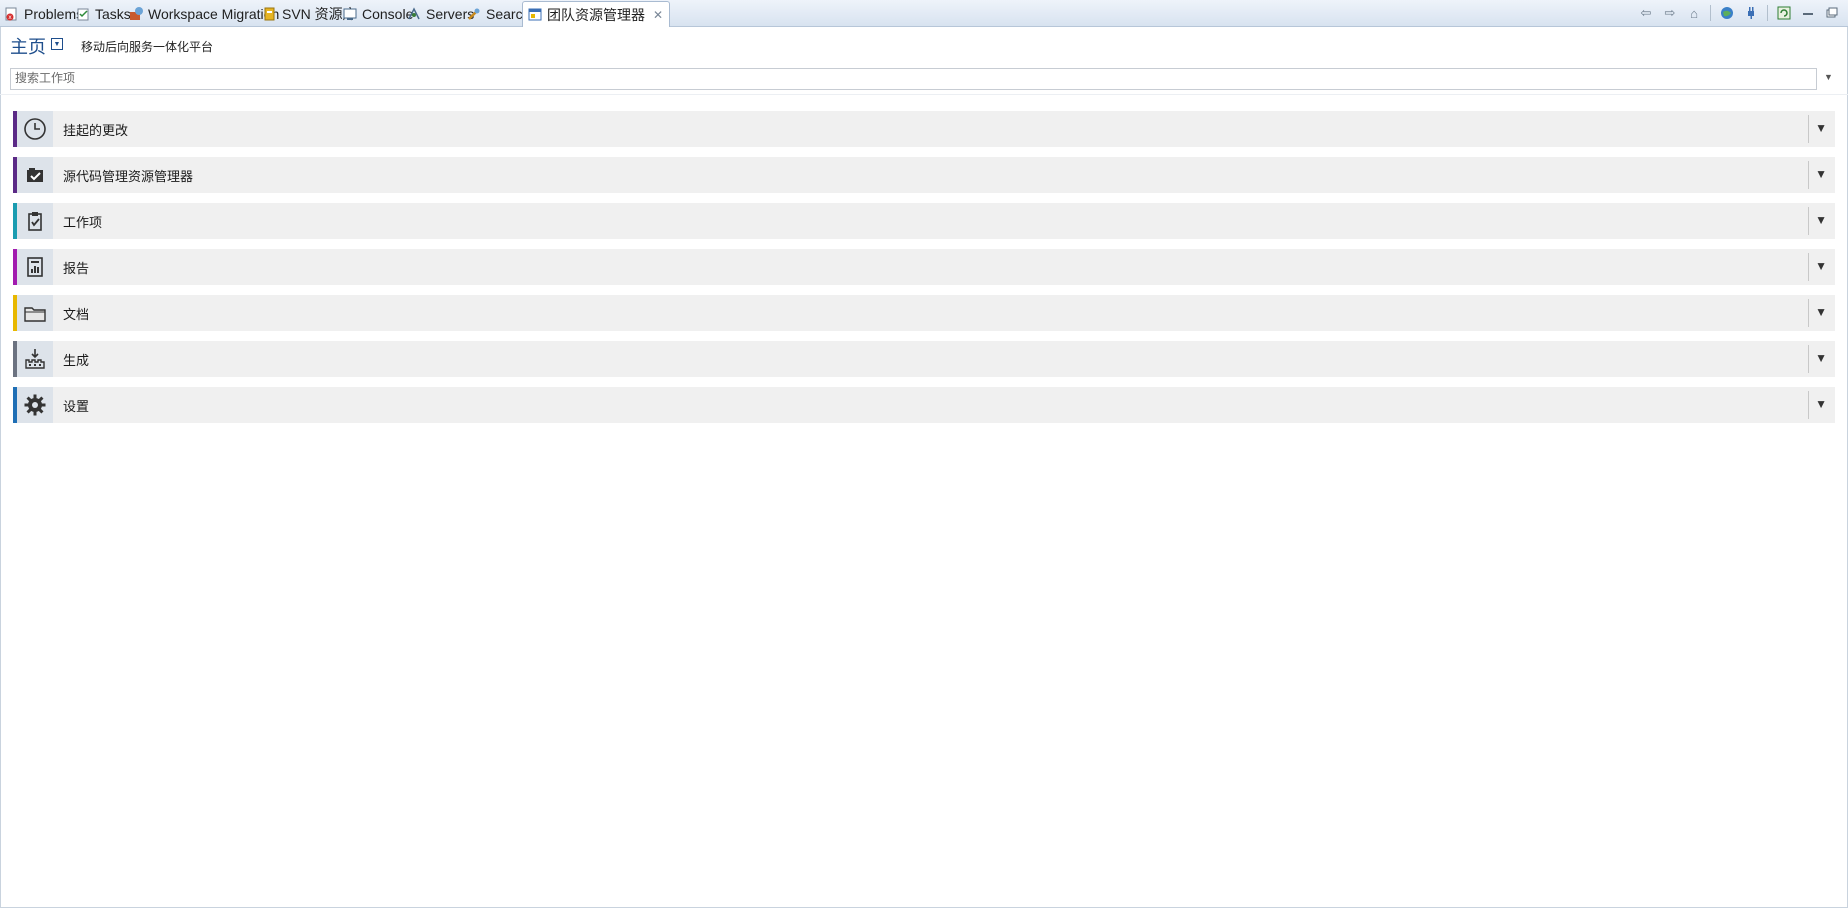  I want to click on close-tab-icon: ✕, so click(658, 15).